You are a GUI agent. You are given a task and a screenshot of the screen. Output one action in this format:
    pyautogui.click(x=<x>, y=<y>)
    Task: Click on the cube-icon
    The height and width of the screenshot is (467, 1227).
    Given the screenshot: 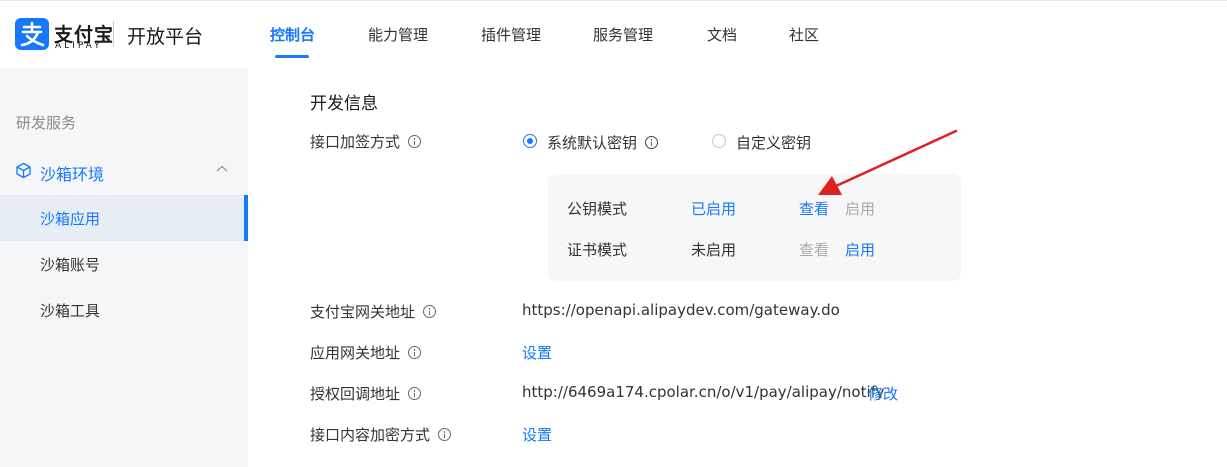 What is the action you would take?
    pyautogui.click(x=23, y=170)
    